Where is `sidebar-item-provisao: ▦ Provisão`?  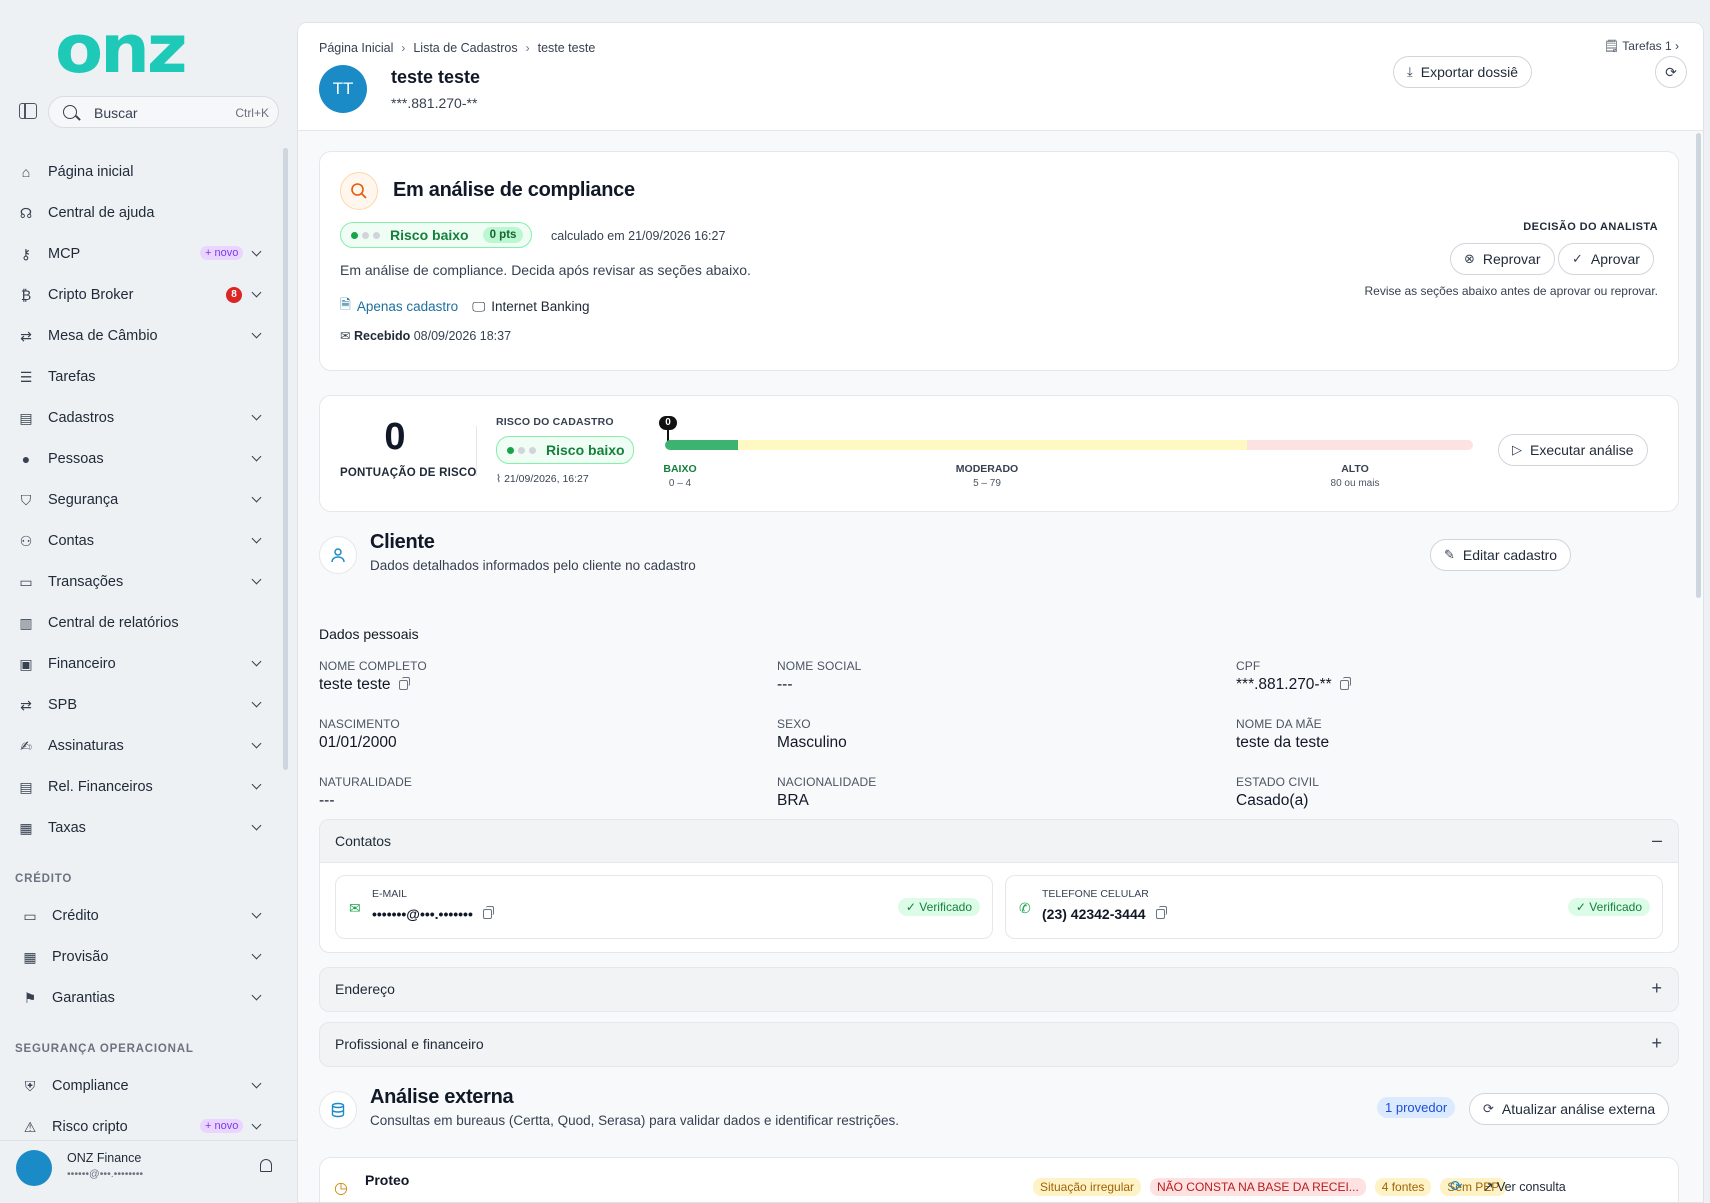 sidebar-item-provisao: ▦ Provisão is located at coordinates (140, 957).